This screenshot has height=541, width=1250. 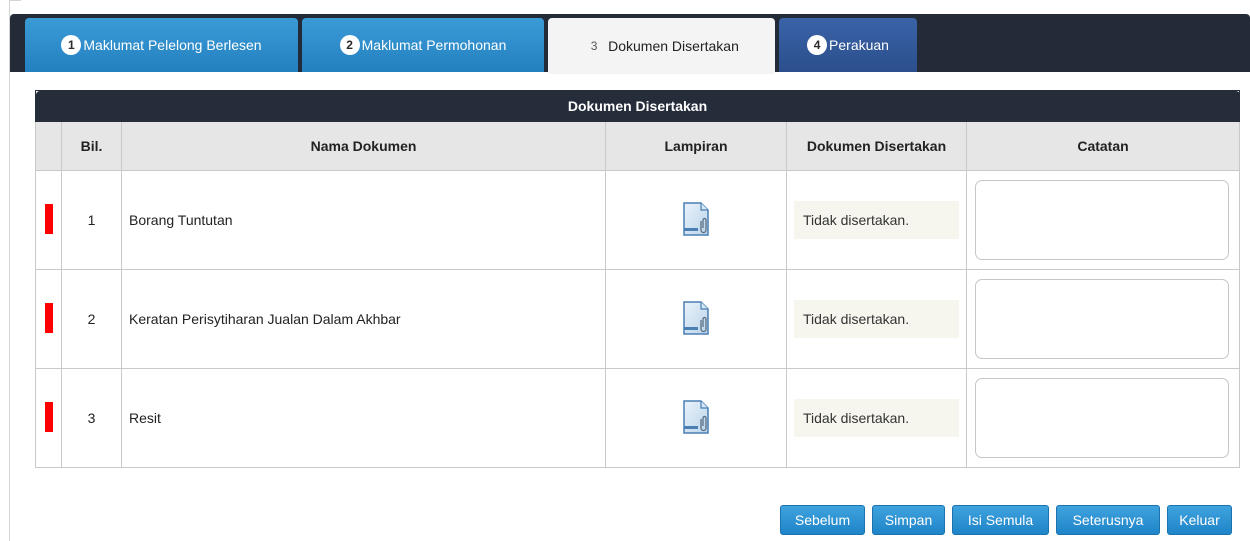 I want to click on tab-label: Perakuan, so click(x=859, y=45).